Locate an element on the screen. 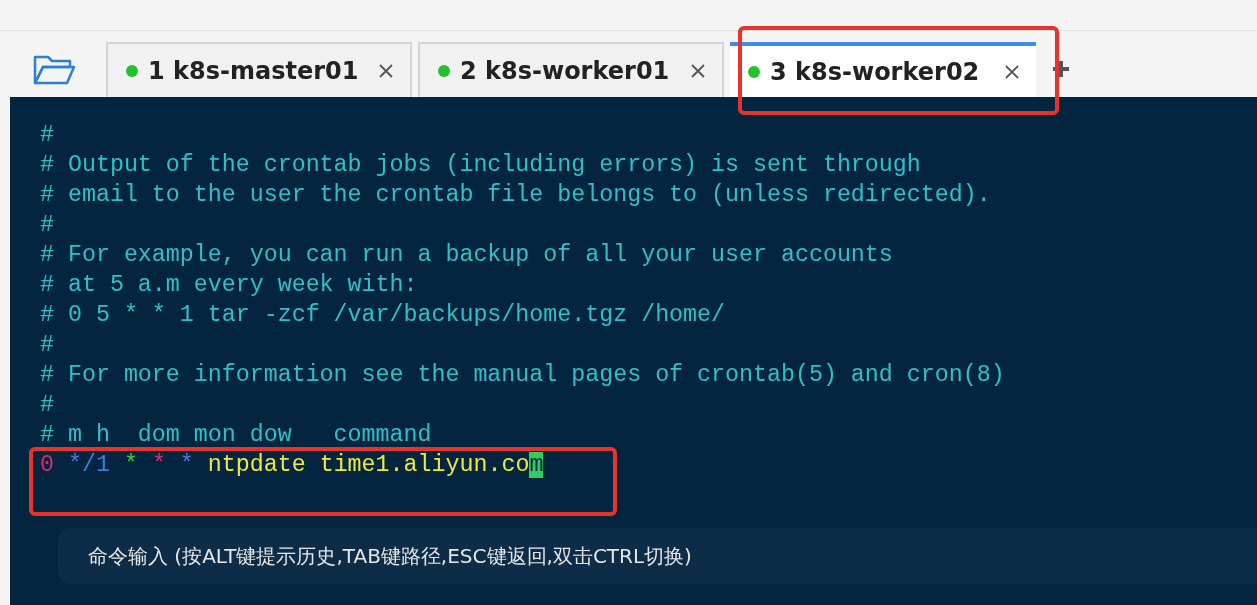 This screenshot has height=605, width=1257. terminal-line: # Output of the crontab jobs (including errors) is sent through is located at coordinates (481, 165).